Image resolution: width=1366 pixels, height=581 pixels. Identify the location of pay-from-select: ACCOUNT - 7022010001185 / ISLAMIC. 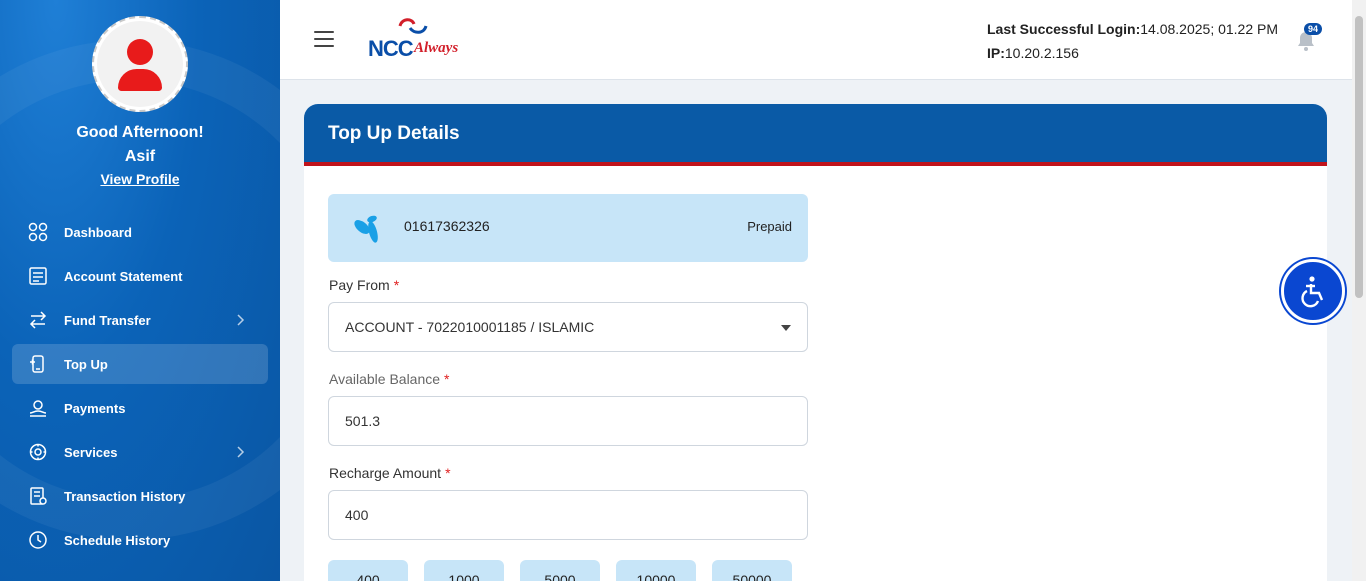
(568, 327).